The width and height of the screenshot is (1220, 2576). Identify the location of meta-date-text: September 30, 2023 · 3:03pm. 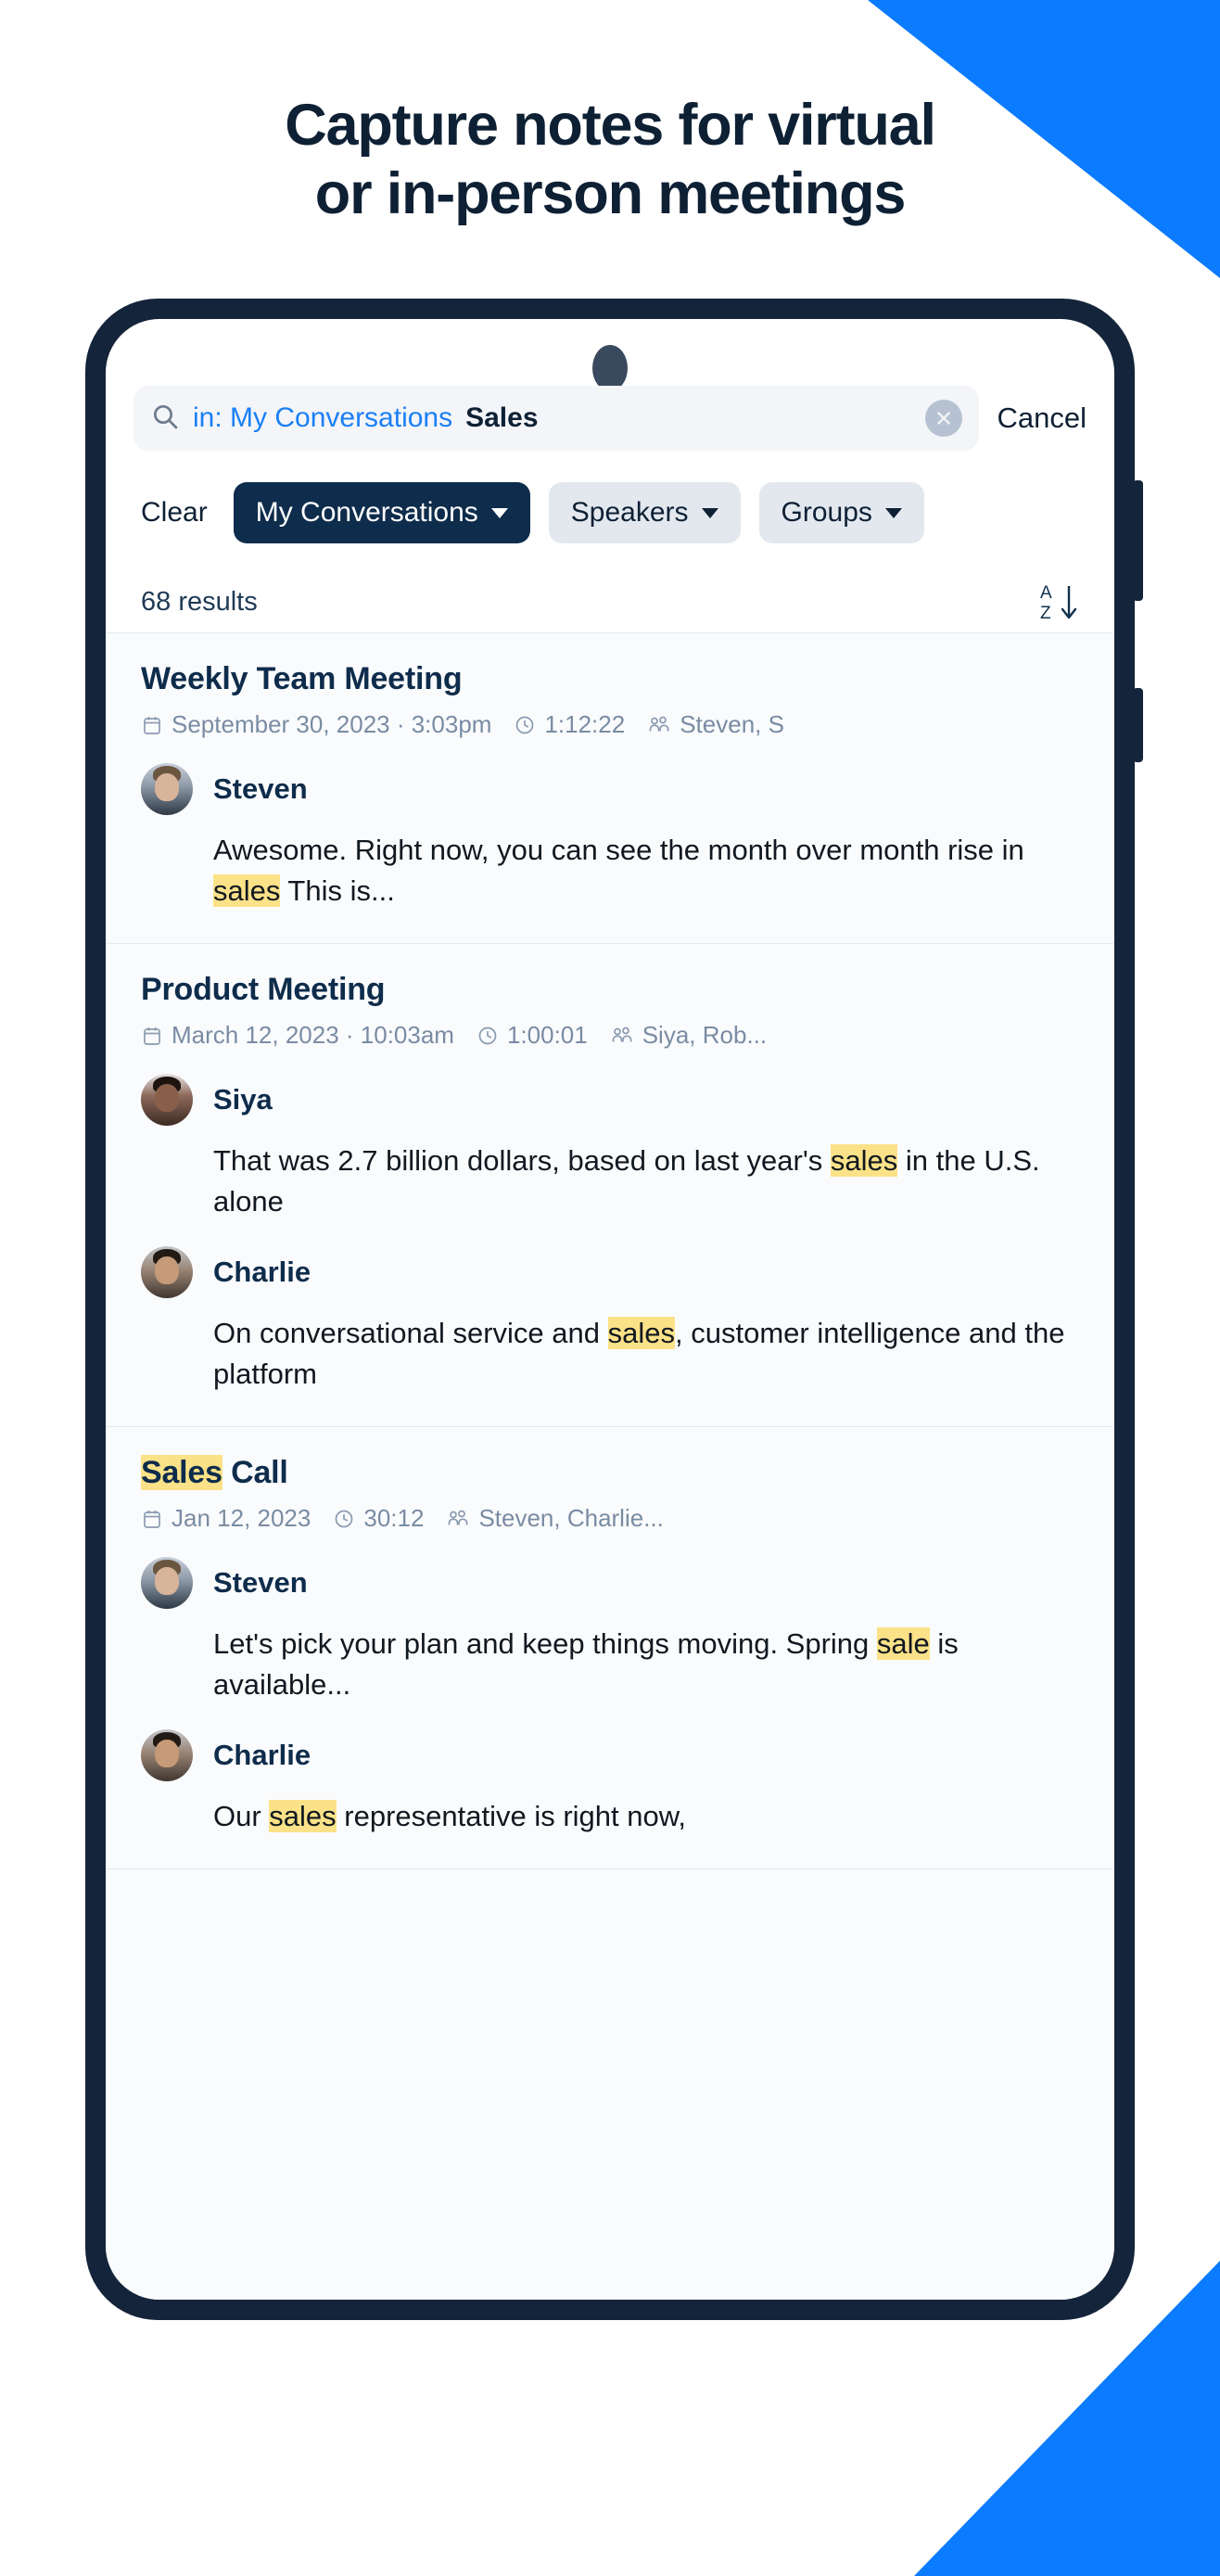
(332, 724).